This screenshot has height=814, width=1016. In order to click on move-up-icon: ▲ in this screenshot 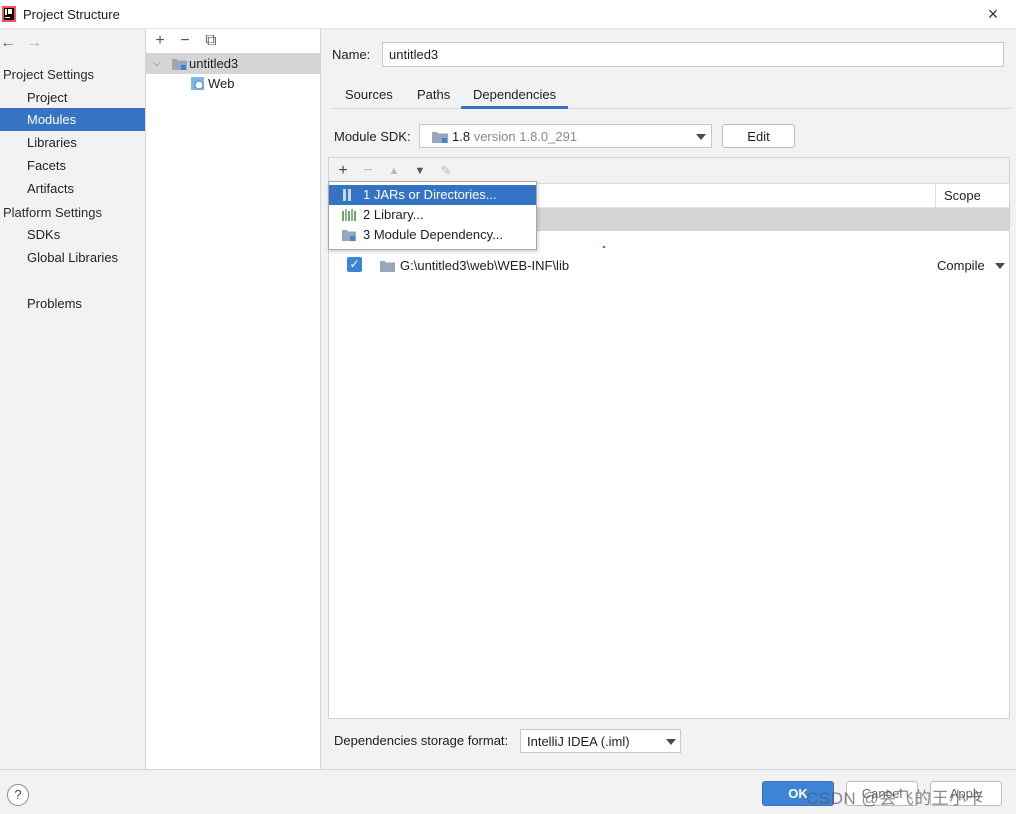, I will do `click(394, 171)`.